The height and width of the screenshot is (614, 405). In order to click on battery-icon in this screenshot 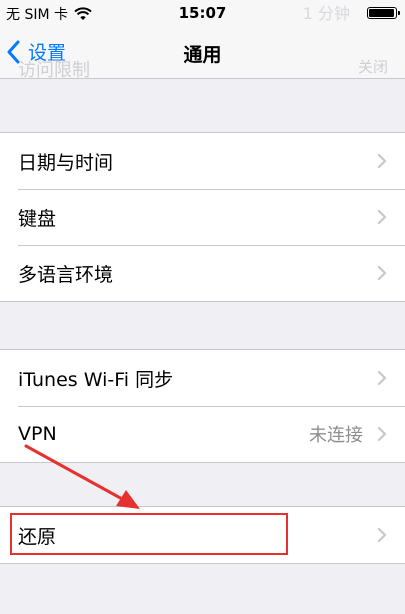, I will do `click(383, 13)`.